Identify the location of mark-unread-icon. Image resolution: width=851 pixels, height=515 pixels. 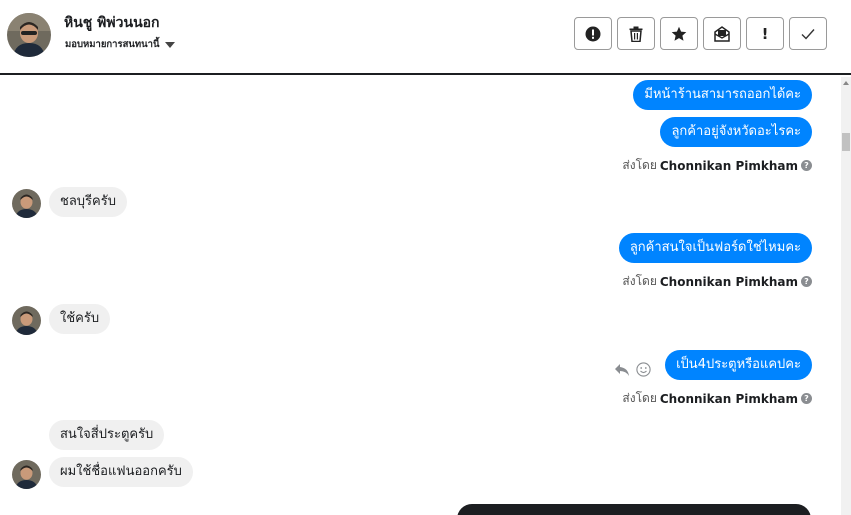
(722, 33).